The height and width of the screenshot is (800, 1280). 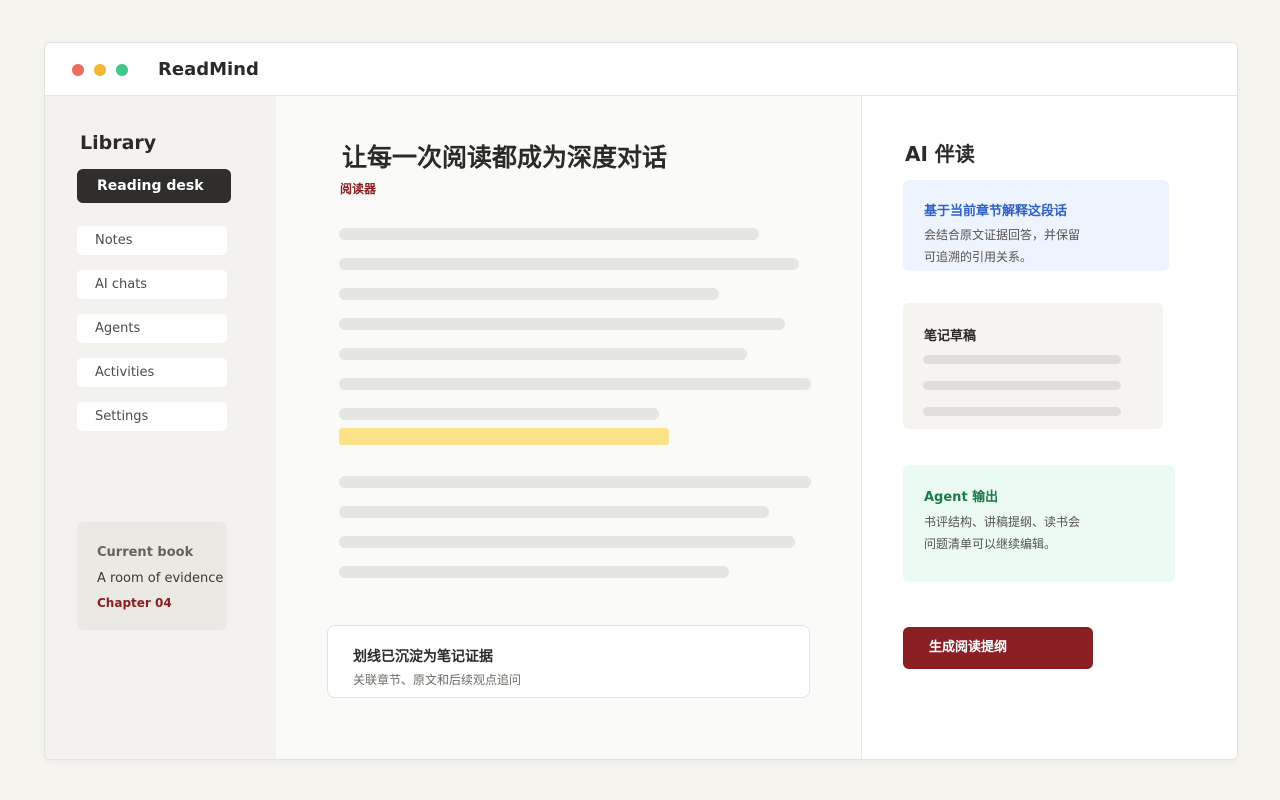 I want to click on reader-title: 让每一次阅读都成为深度对话, so click(x=505, y=157).